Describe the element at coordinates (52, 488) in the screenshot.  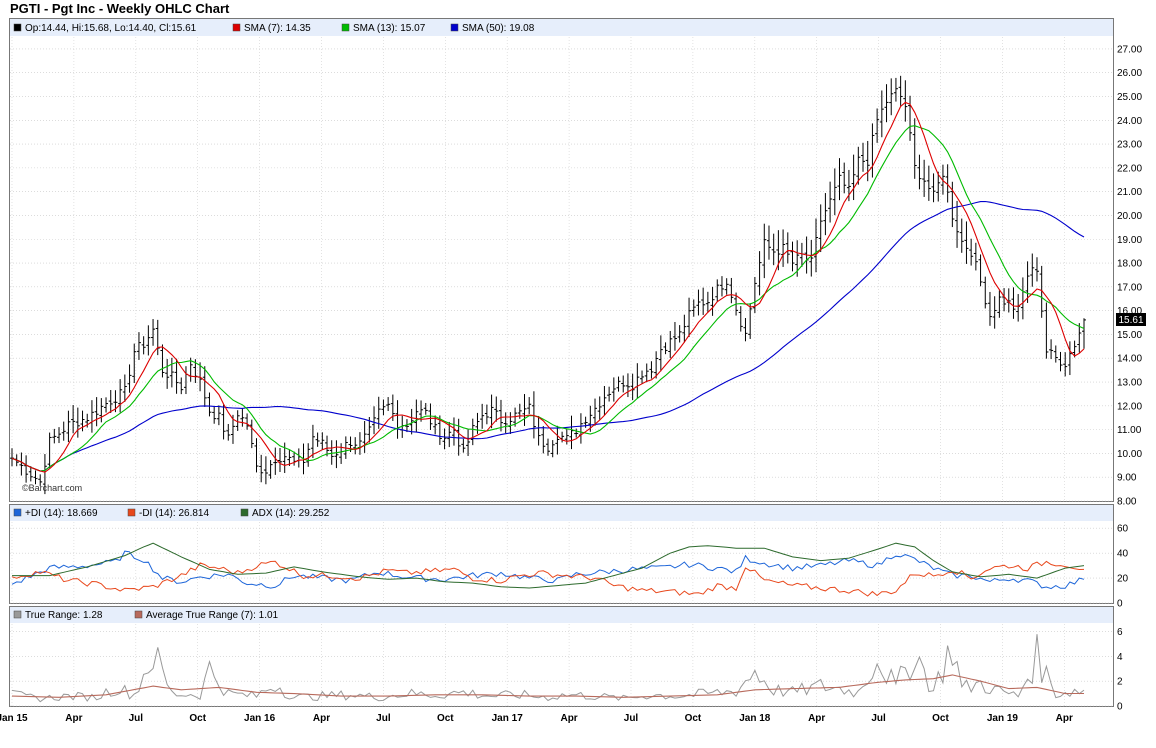
I see `watermark: ©Barchart.com` at that location.